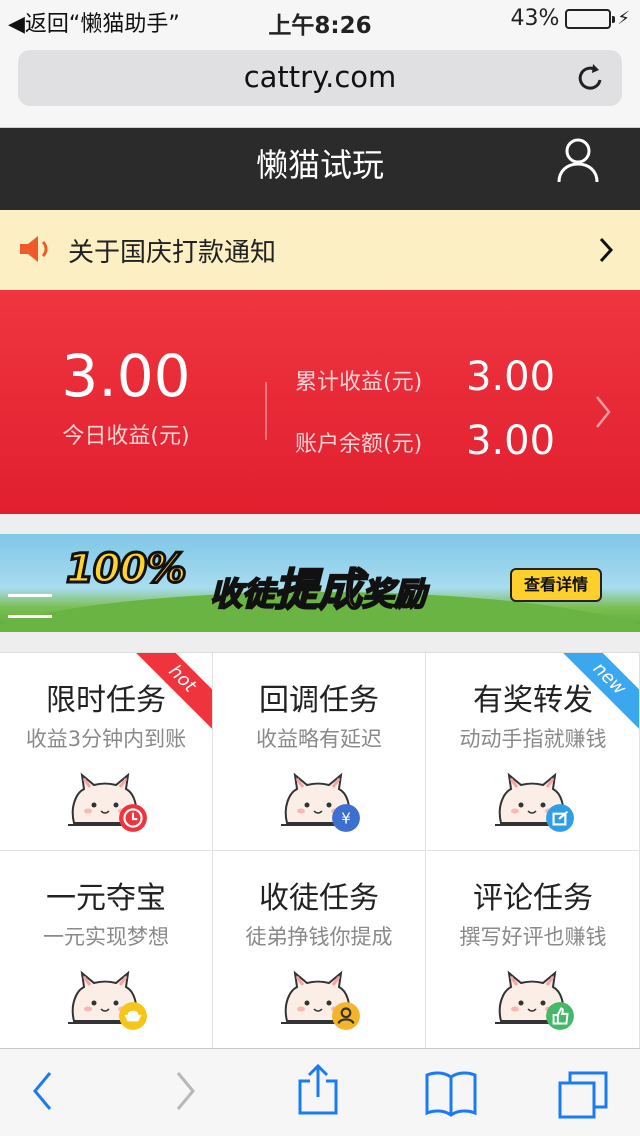  I want to click on task-title: 回调任务, so click(319, 697).